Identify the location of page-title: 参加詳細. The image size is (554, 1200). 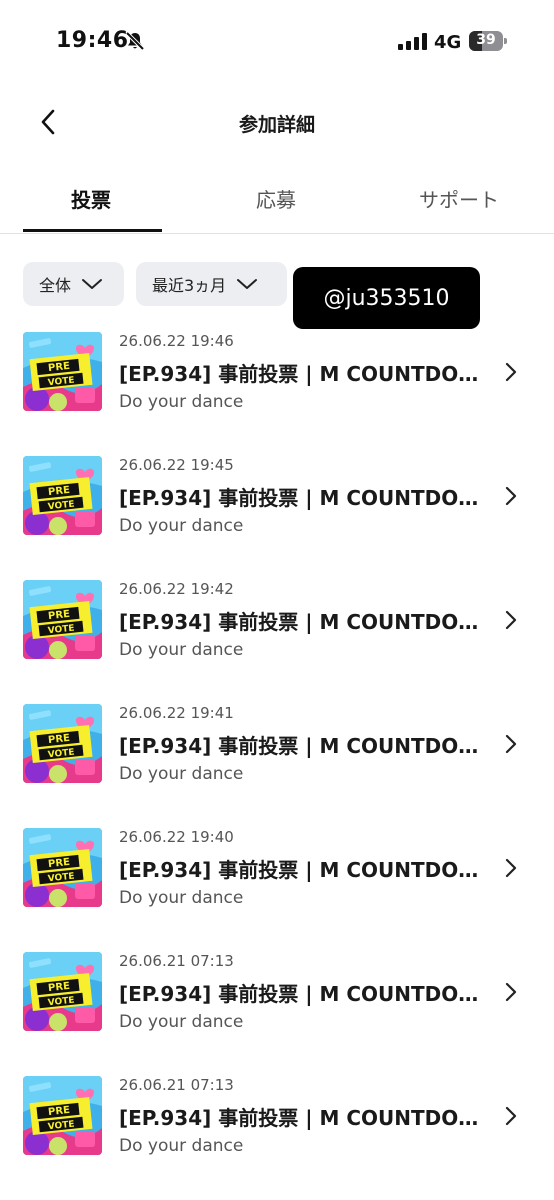
(276, 125).